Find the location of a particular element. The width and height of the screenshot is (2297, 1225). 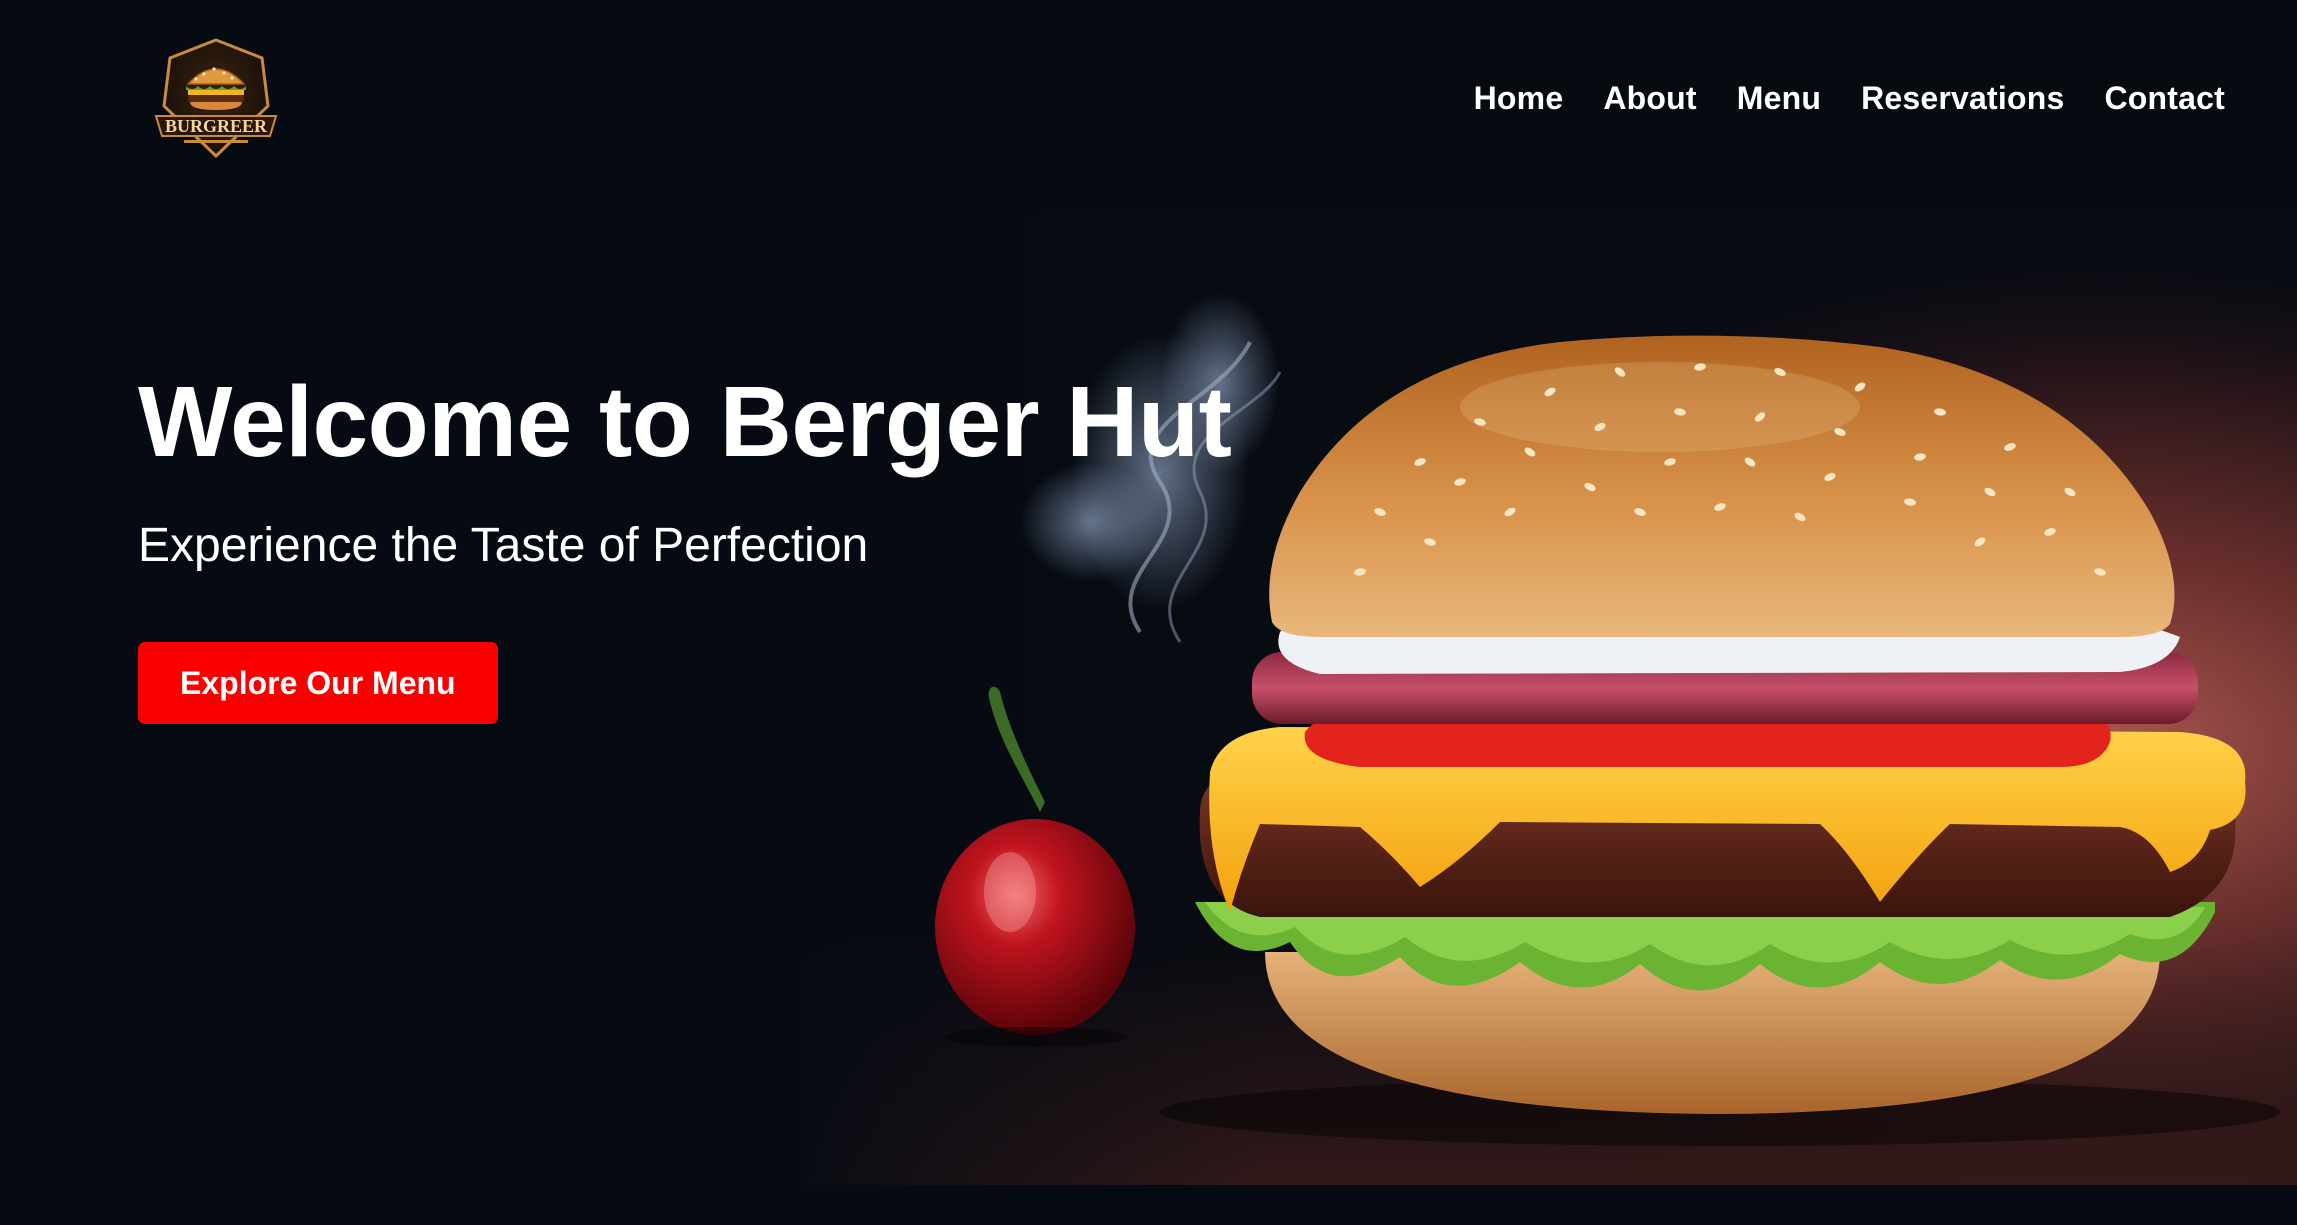

nav-home-link: Home is located at coordinates (1519, 98).